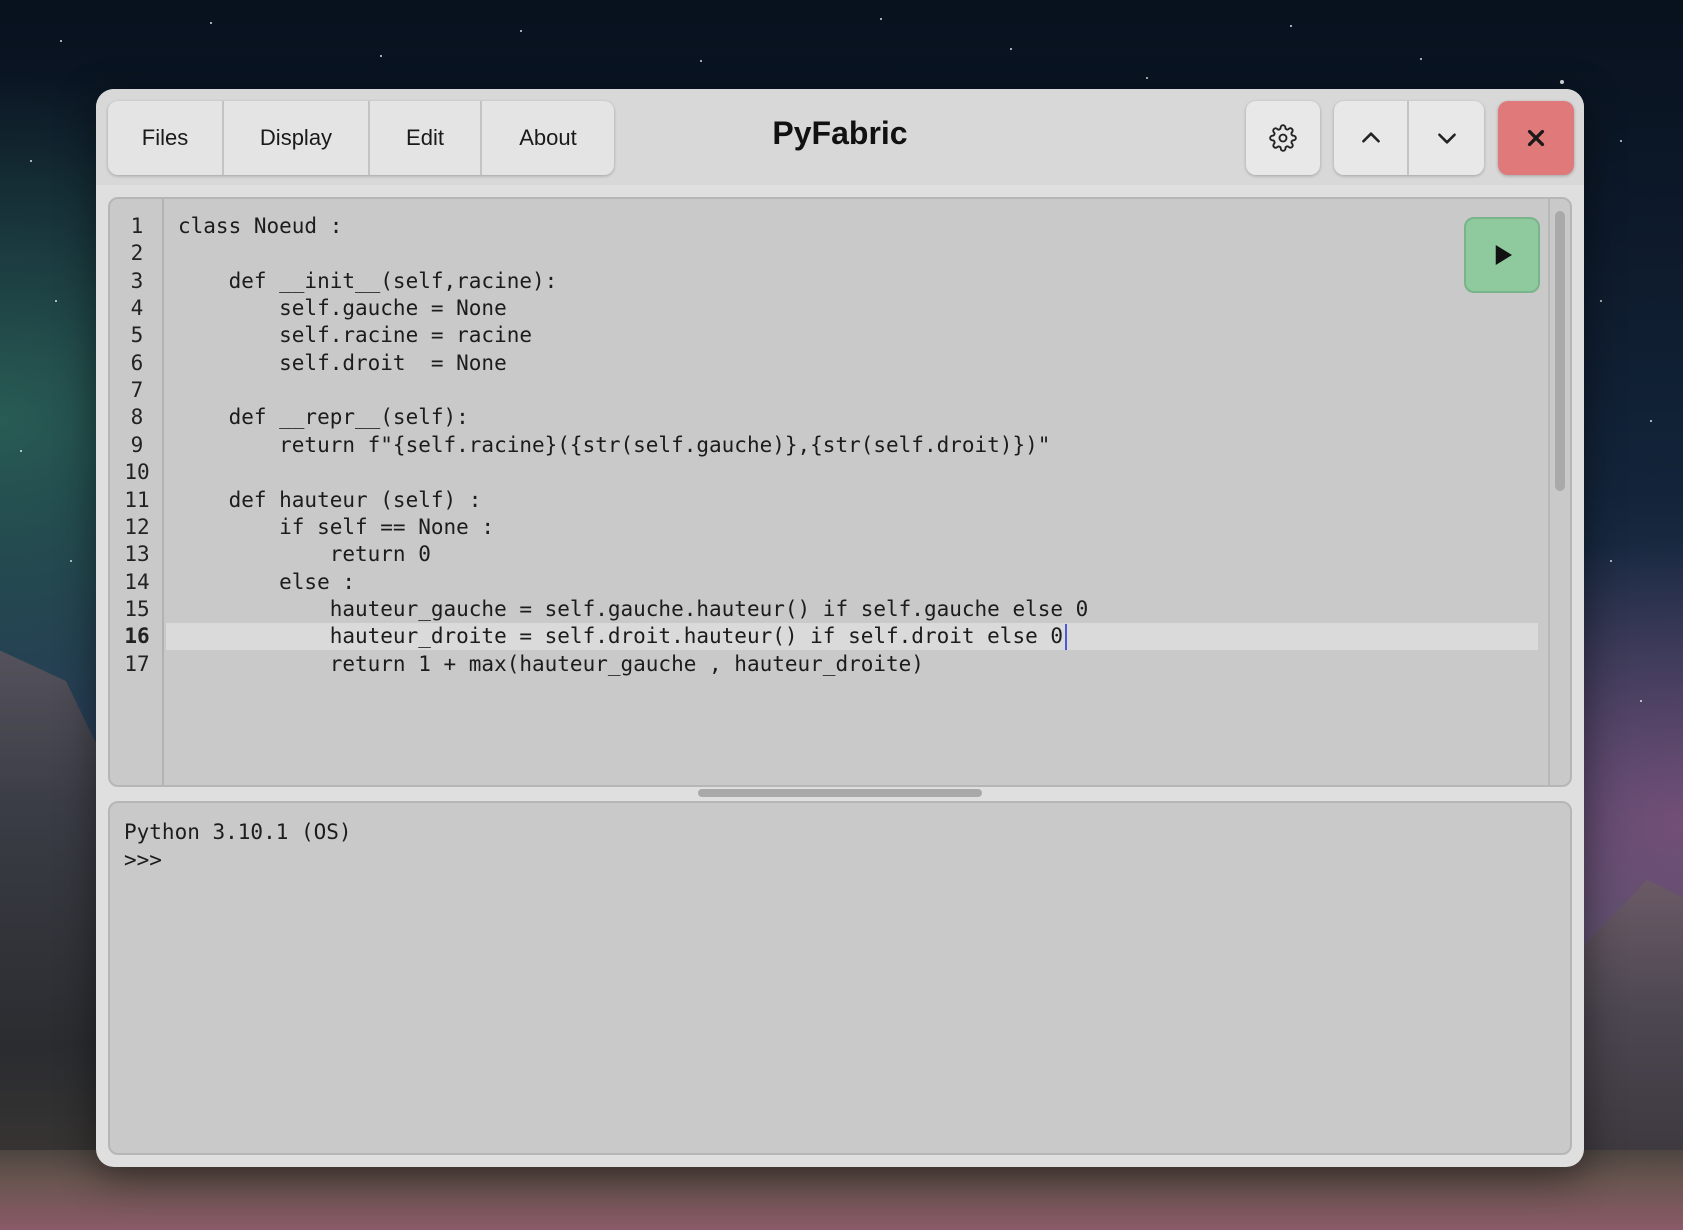 Image resolution: width=1683 pixels, height=1230 pixels. Describe the element at coordinates (355, 335) in the screenshot. I see `code-line: self.racine = racine` at that location.